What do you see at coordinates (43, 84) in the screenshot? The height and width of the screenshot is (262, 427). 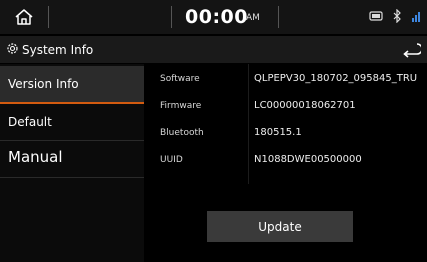 I see `sidebar-item-label: Version Info` at bounding box center [43, 84].